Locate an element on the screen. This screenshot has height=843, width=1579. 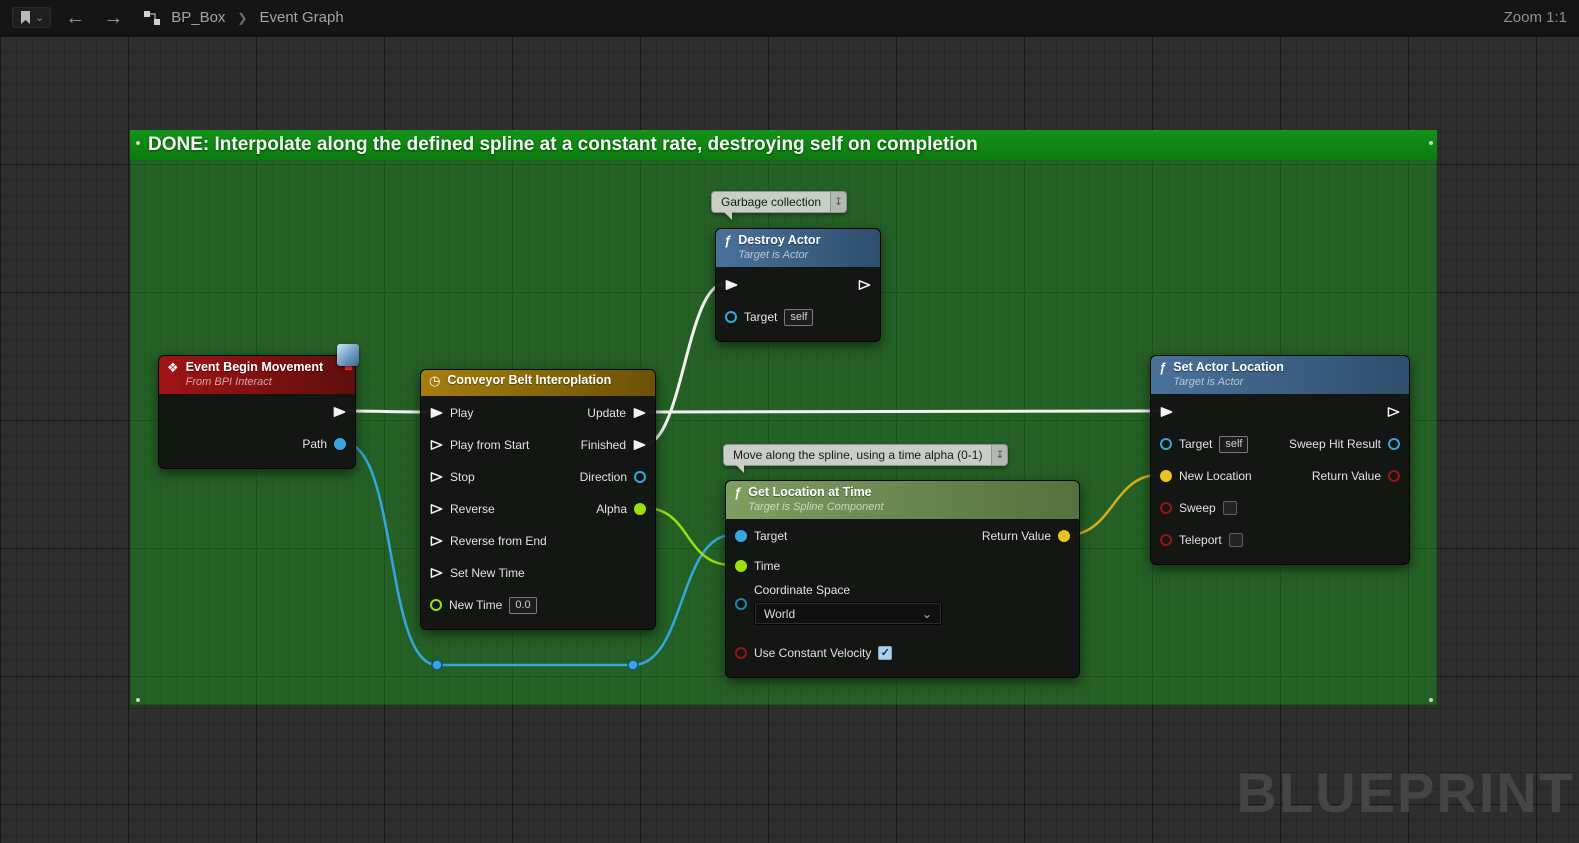
node-header: ƒ Set Actor Location Target is Actor is located at coordinates (1280, 375).